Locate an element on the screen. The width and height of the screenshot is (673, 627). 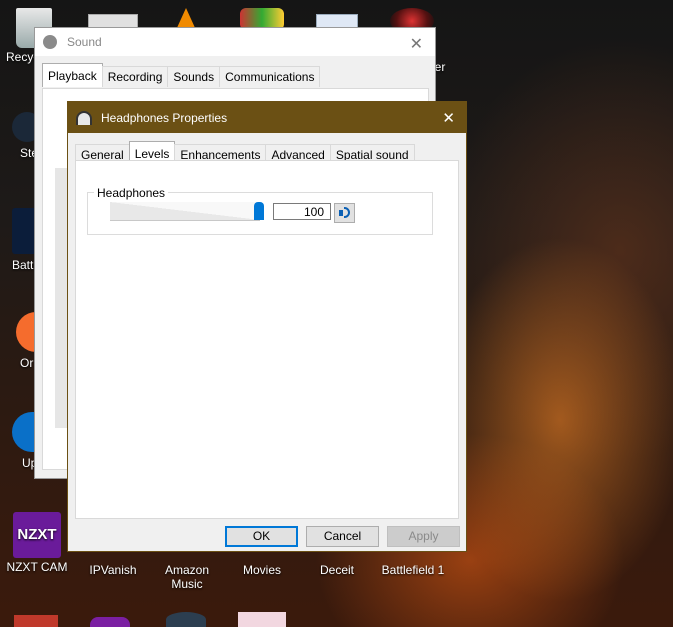
headphones-icon is located at coordinates (84, 117).